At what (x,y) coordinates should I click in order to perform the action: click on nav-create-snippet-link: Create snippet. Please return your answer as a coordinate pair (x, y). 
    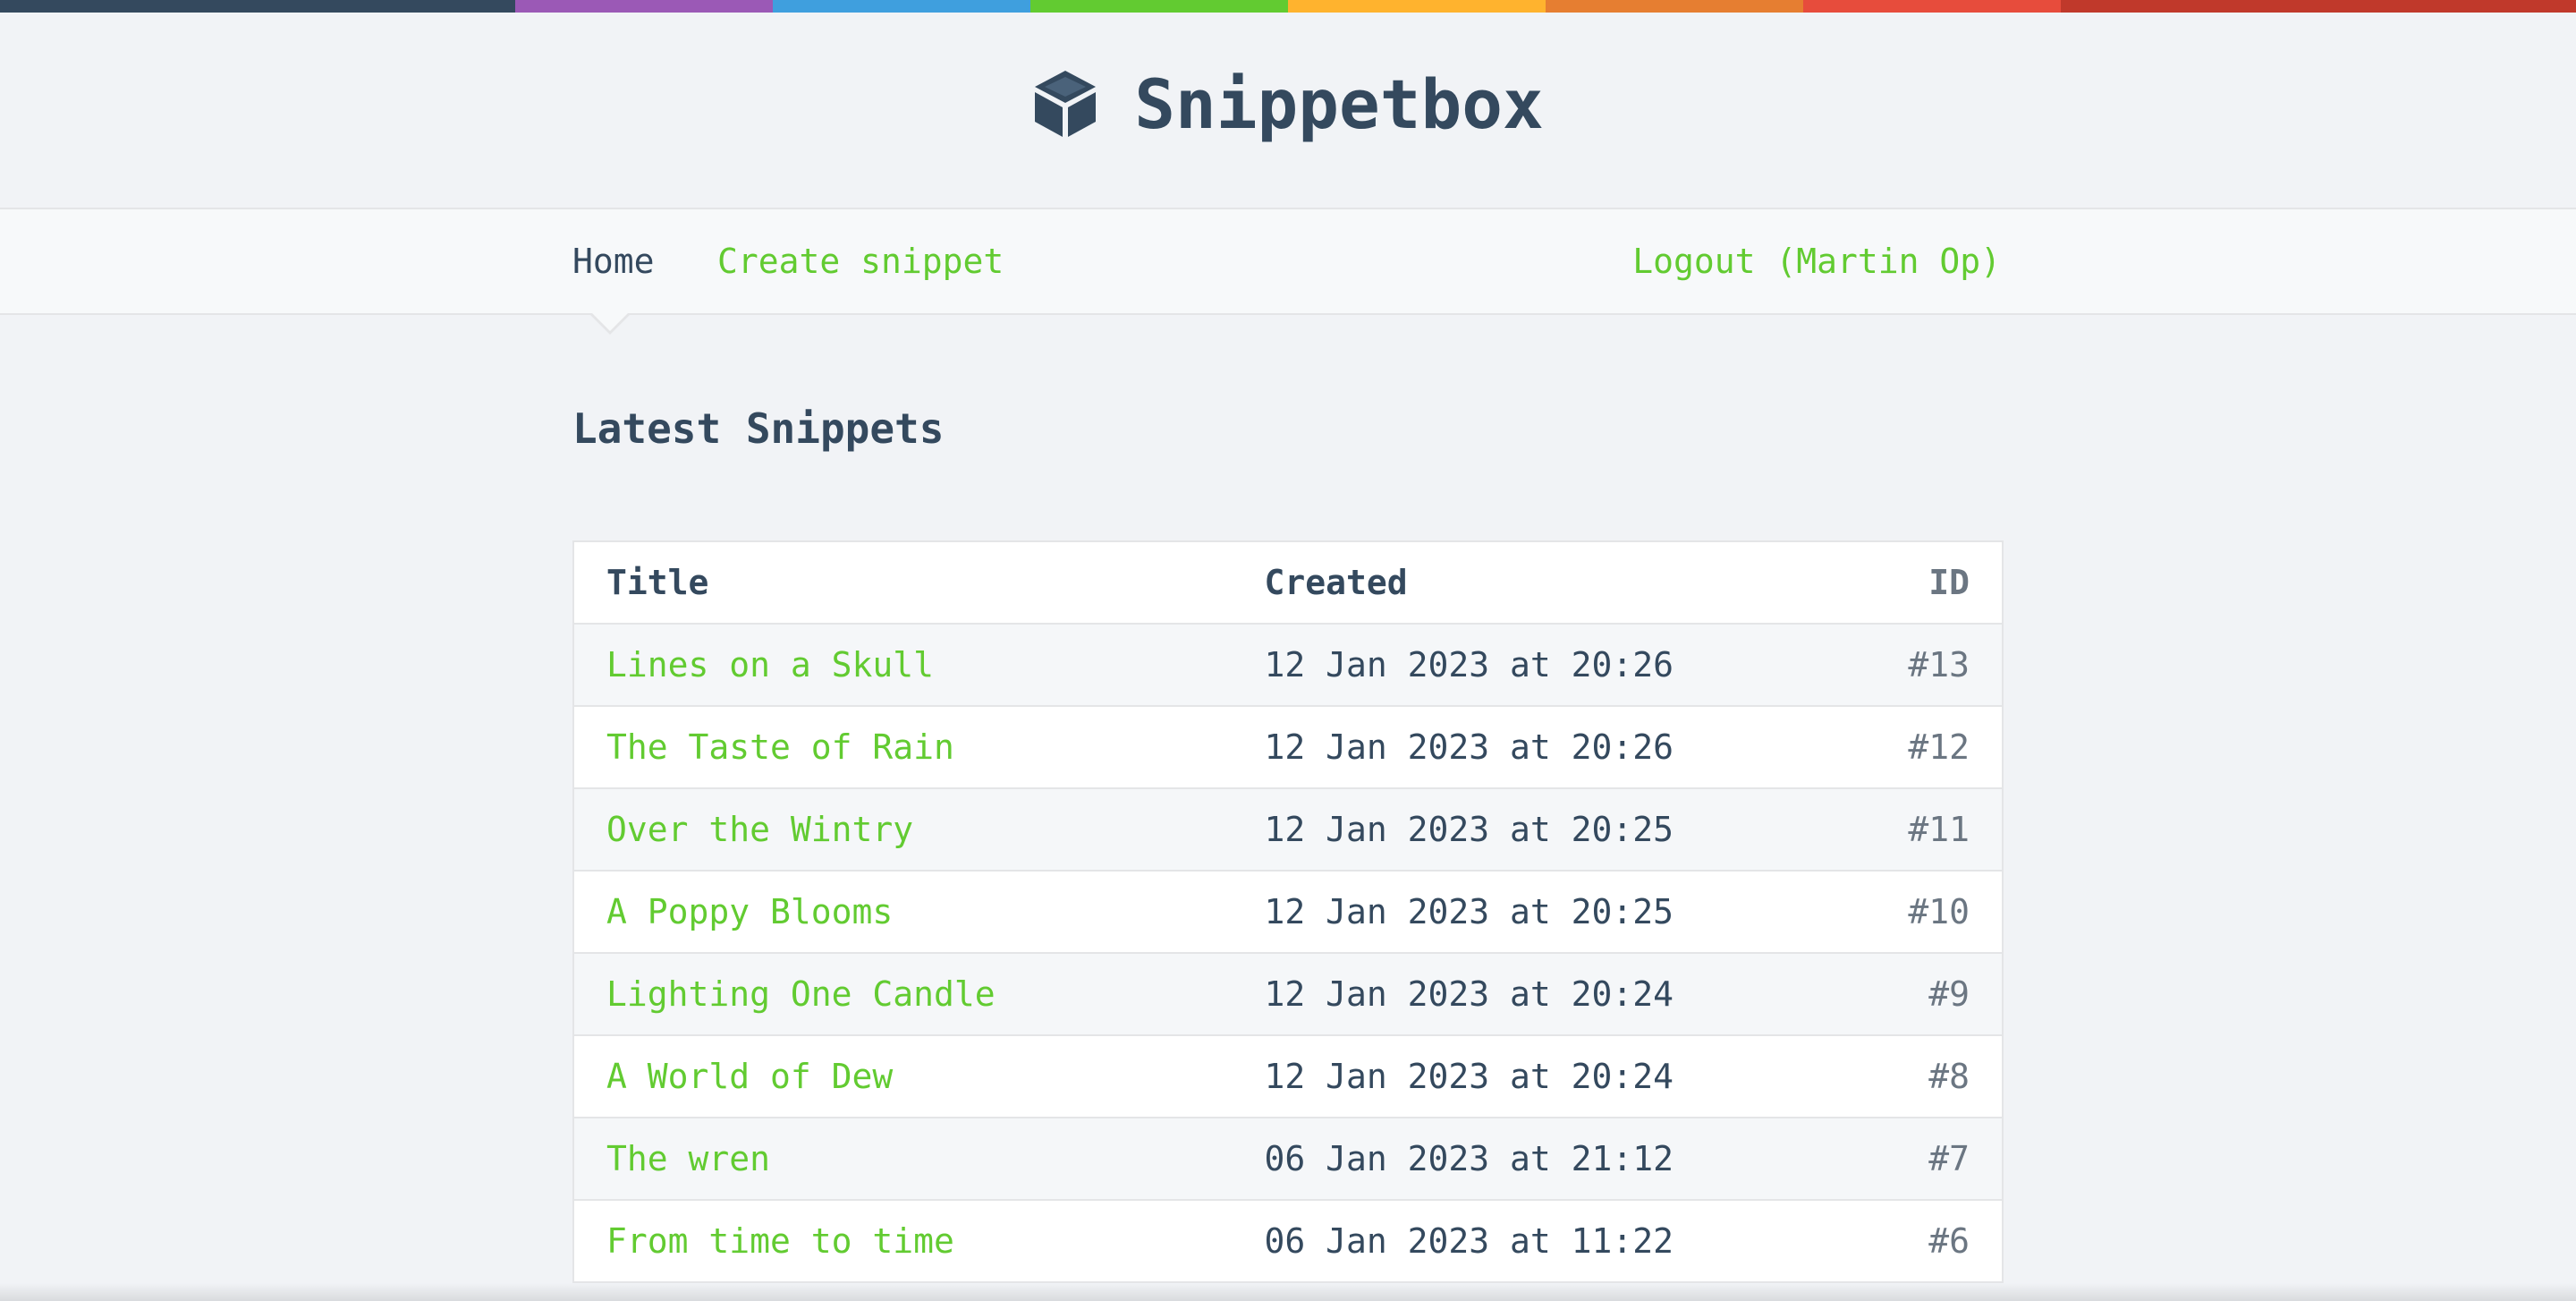
    Looking at the image, I should click on (860, 261).